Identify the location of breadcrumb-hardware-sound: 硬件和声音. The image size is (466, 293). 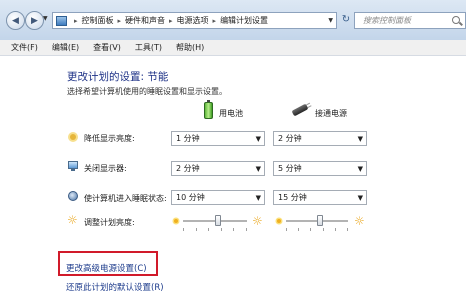
(145, 20).